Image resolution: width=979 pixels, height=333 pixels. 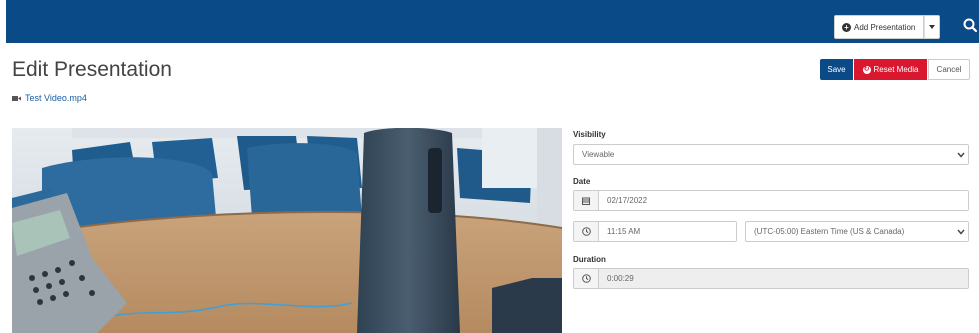 I want to click on timezone-select: (UTC-05:00) Eastern Time (US & Canada), so click(x=857, y=231).